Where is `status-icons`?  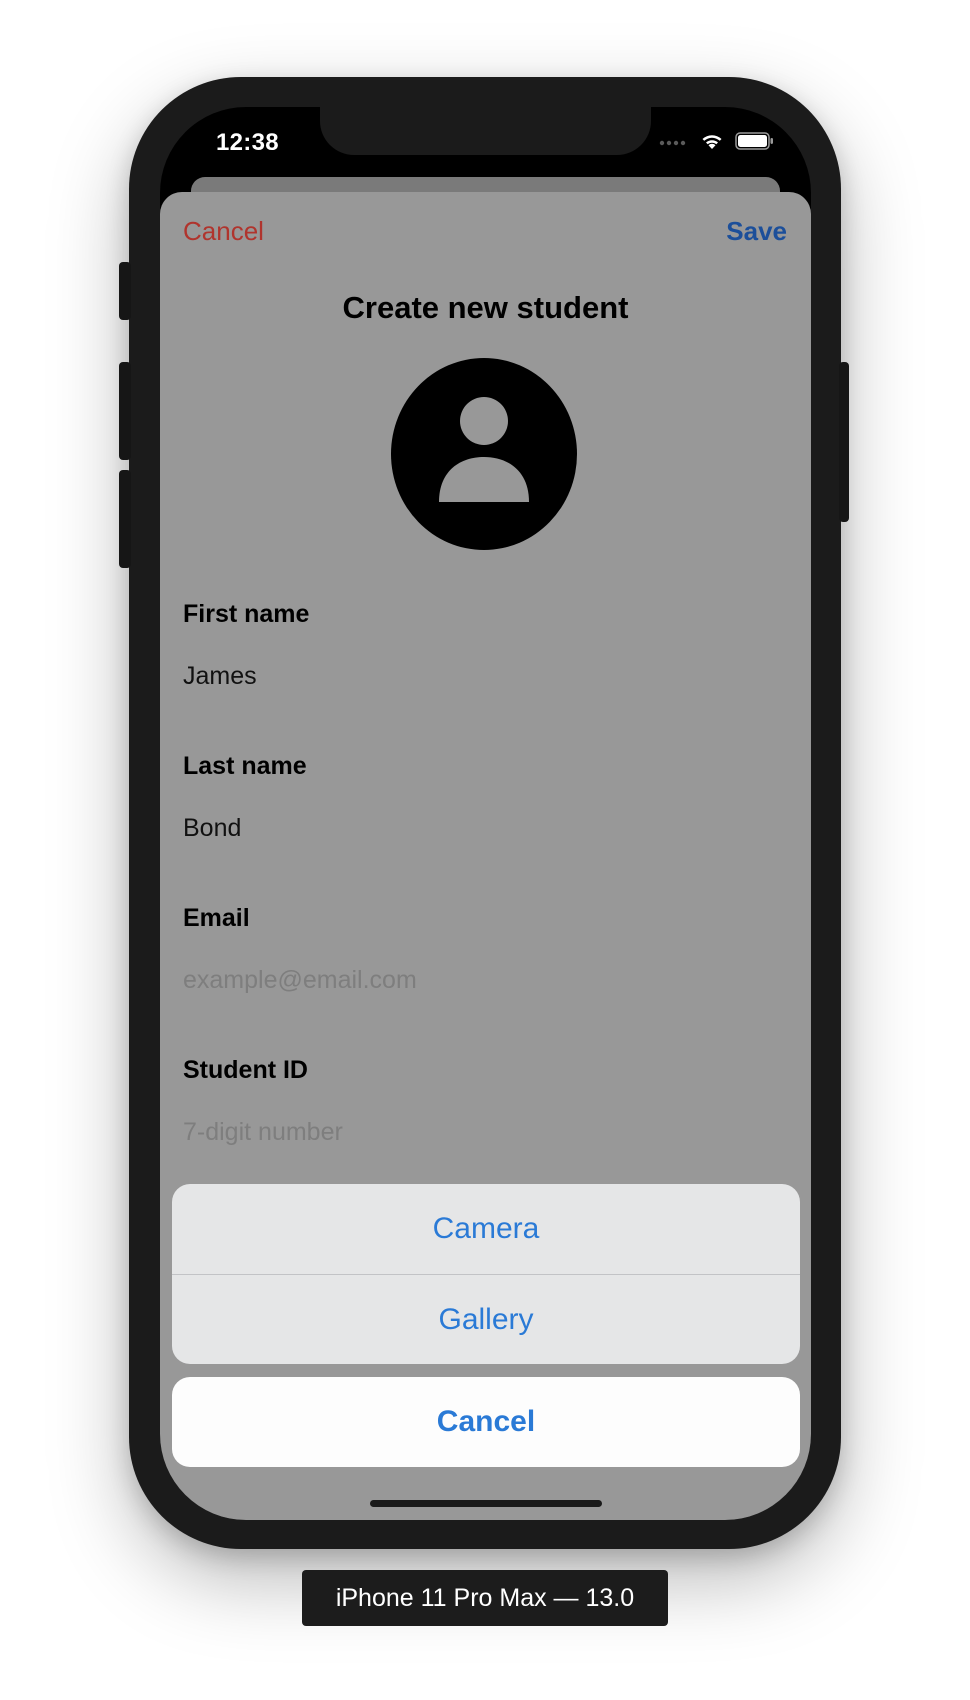
status-icons is located at coordinates (717, 141).